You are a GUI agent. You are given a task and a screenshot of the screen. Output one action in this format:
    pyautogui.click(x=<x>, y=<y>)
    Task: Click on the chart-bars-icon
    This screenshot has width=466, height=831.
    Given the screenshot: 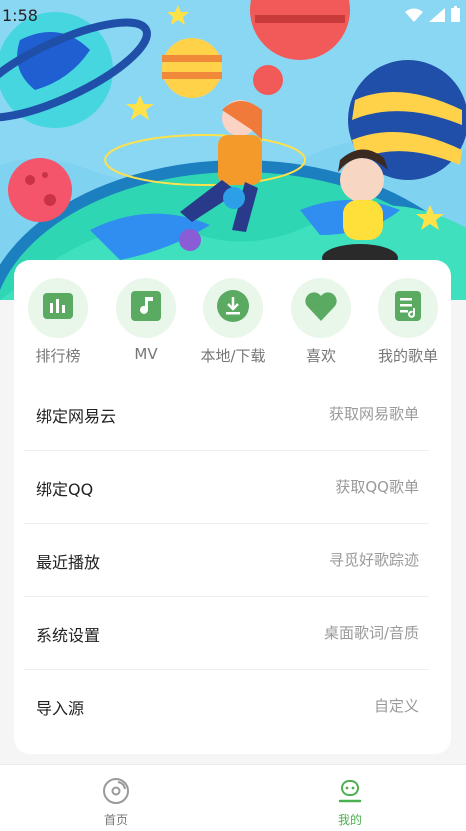 What is the action you would take?
    pyautogui.click(x=58, y=308)
    